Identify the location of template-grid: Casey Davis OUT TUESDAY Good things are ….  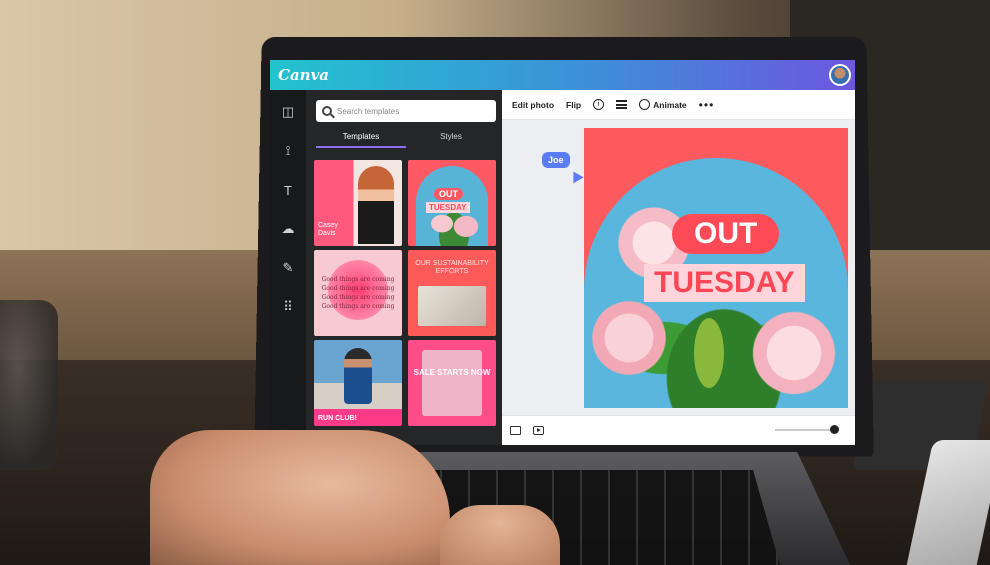
(406, 293).